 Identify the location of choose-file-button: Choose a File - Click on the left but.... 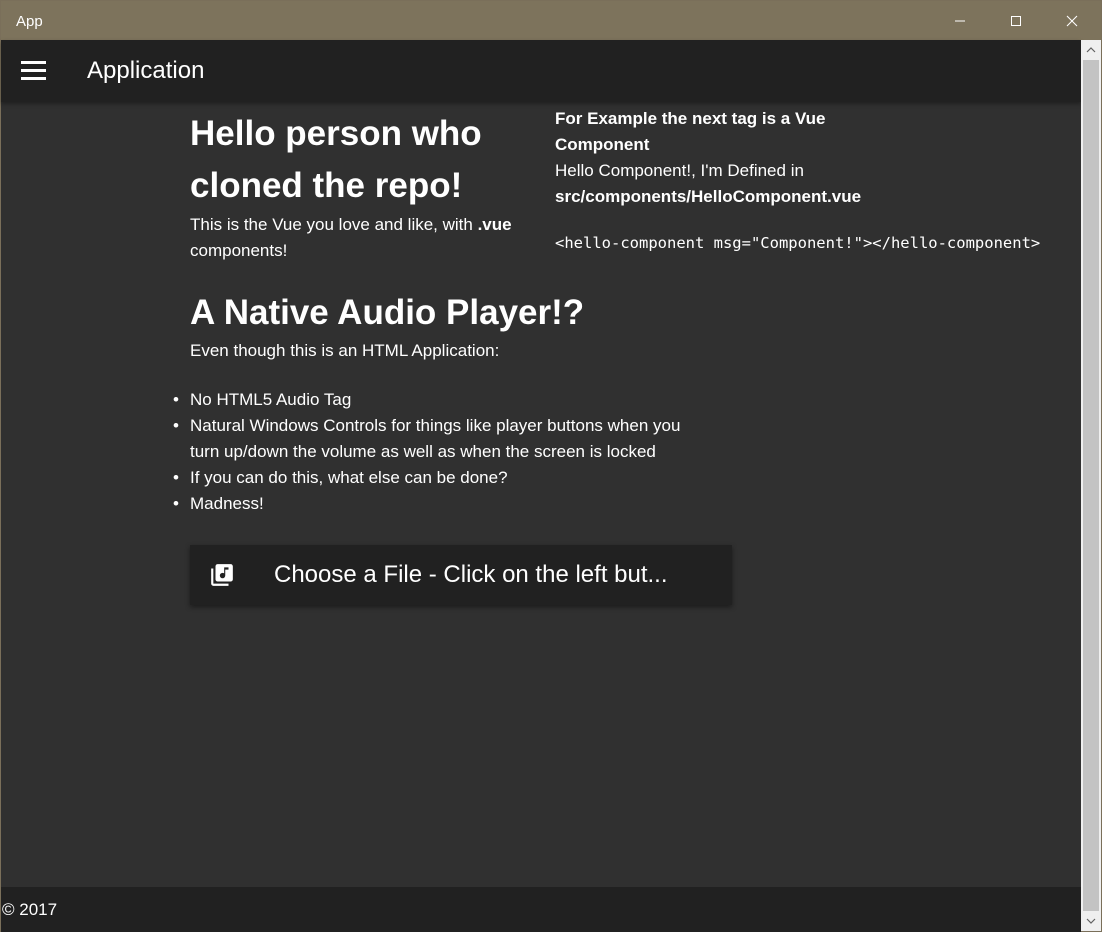
(461, 575).